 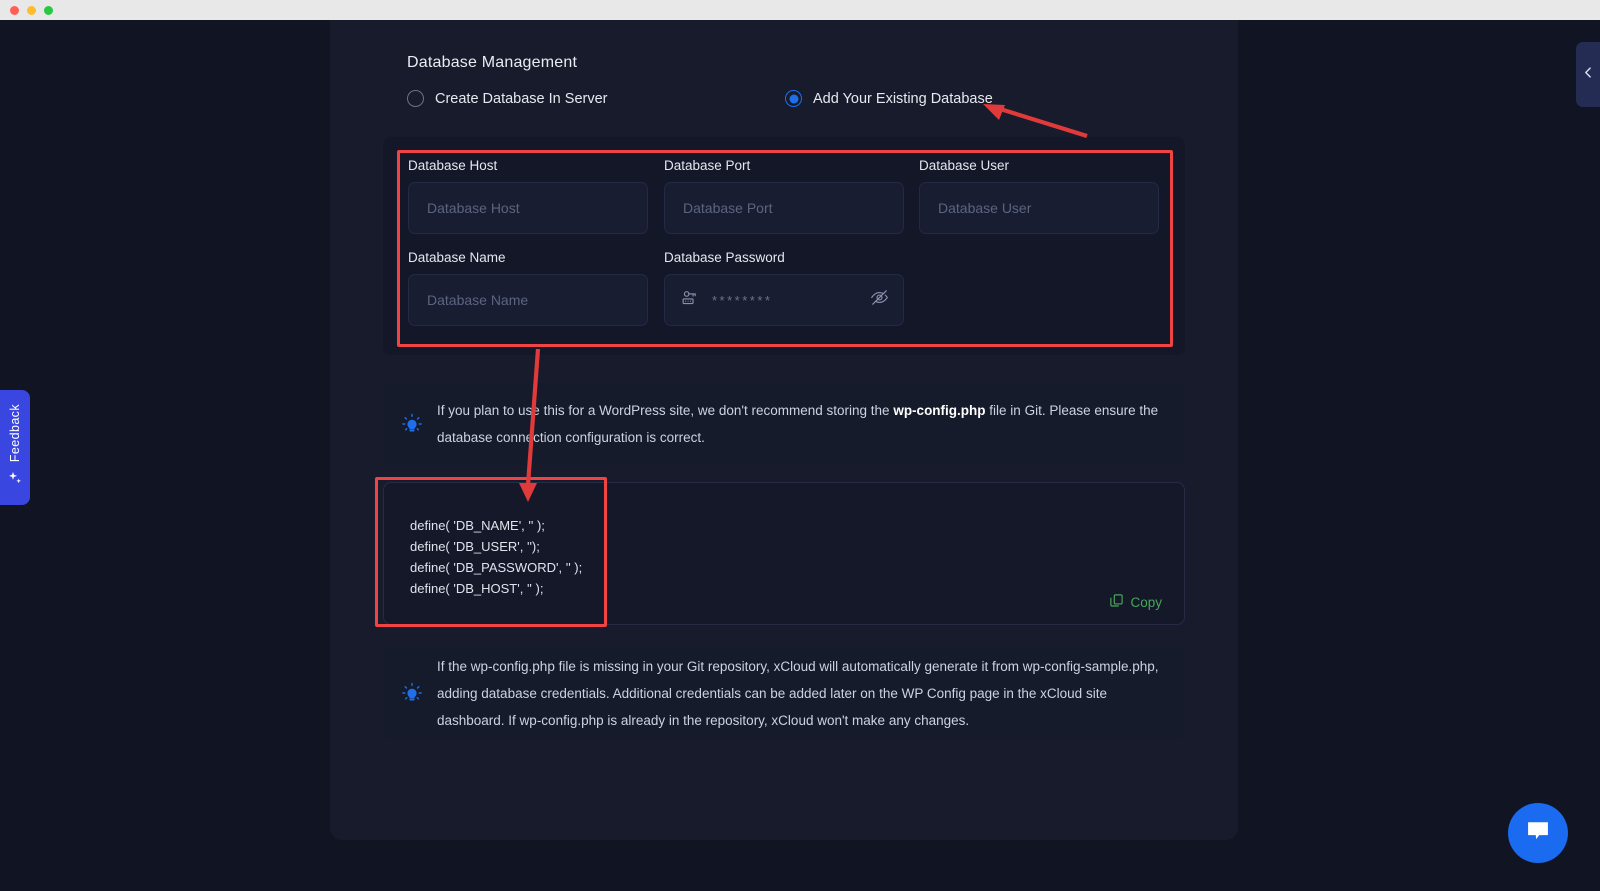 I want to click on chat-widget-button, so click(x=1538, y=833).